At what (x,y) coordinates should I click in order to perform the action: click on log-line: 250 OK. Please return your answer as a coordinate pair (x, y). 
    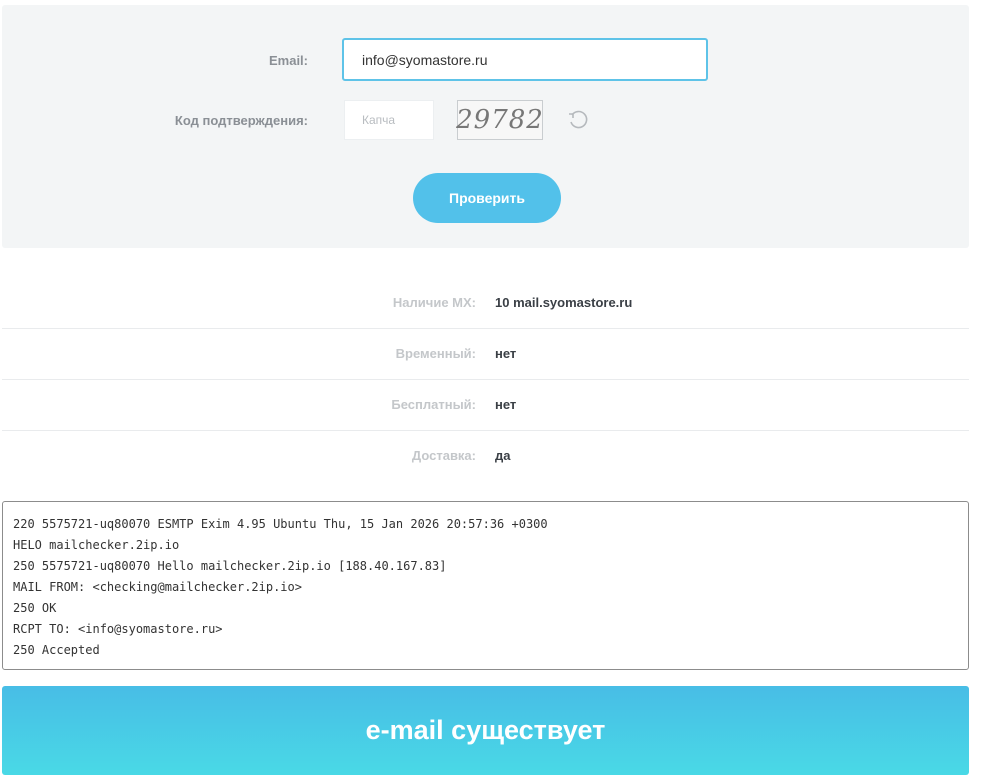
    Looking at the image, I should click on (35, 608).